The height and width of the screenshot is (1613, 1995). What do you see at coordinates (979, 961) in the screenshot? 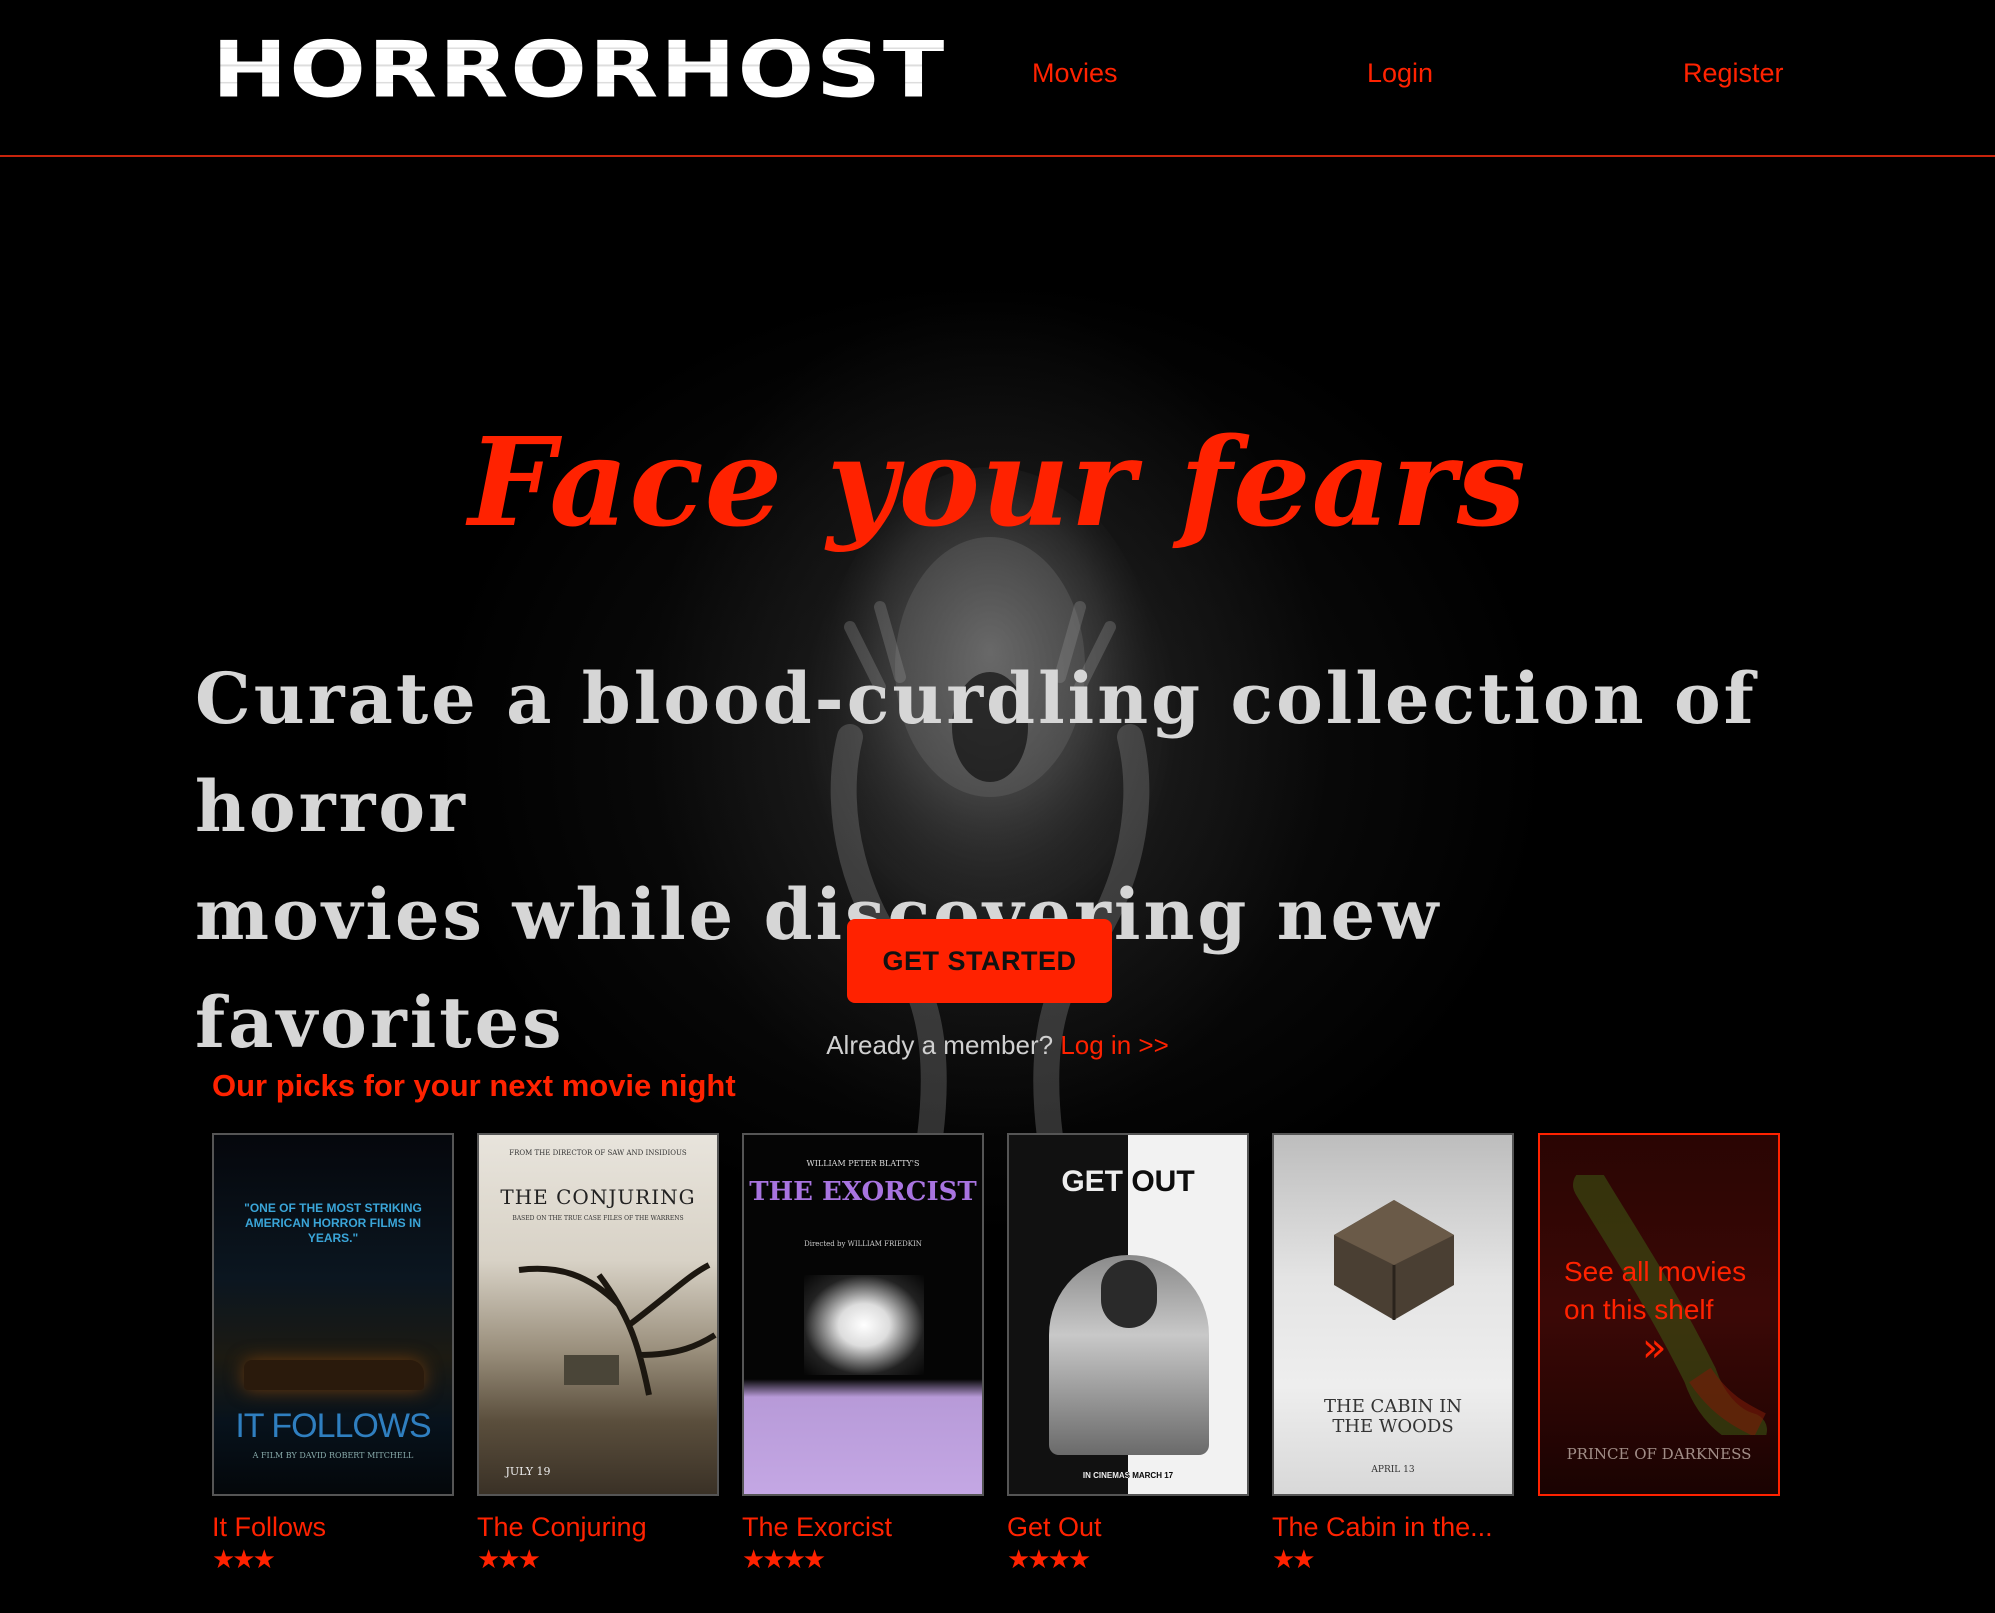
I see `get-started-button: GET STARTED` at bounding box center [979, 961].